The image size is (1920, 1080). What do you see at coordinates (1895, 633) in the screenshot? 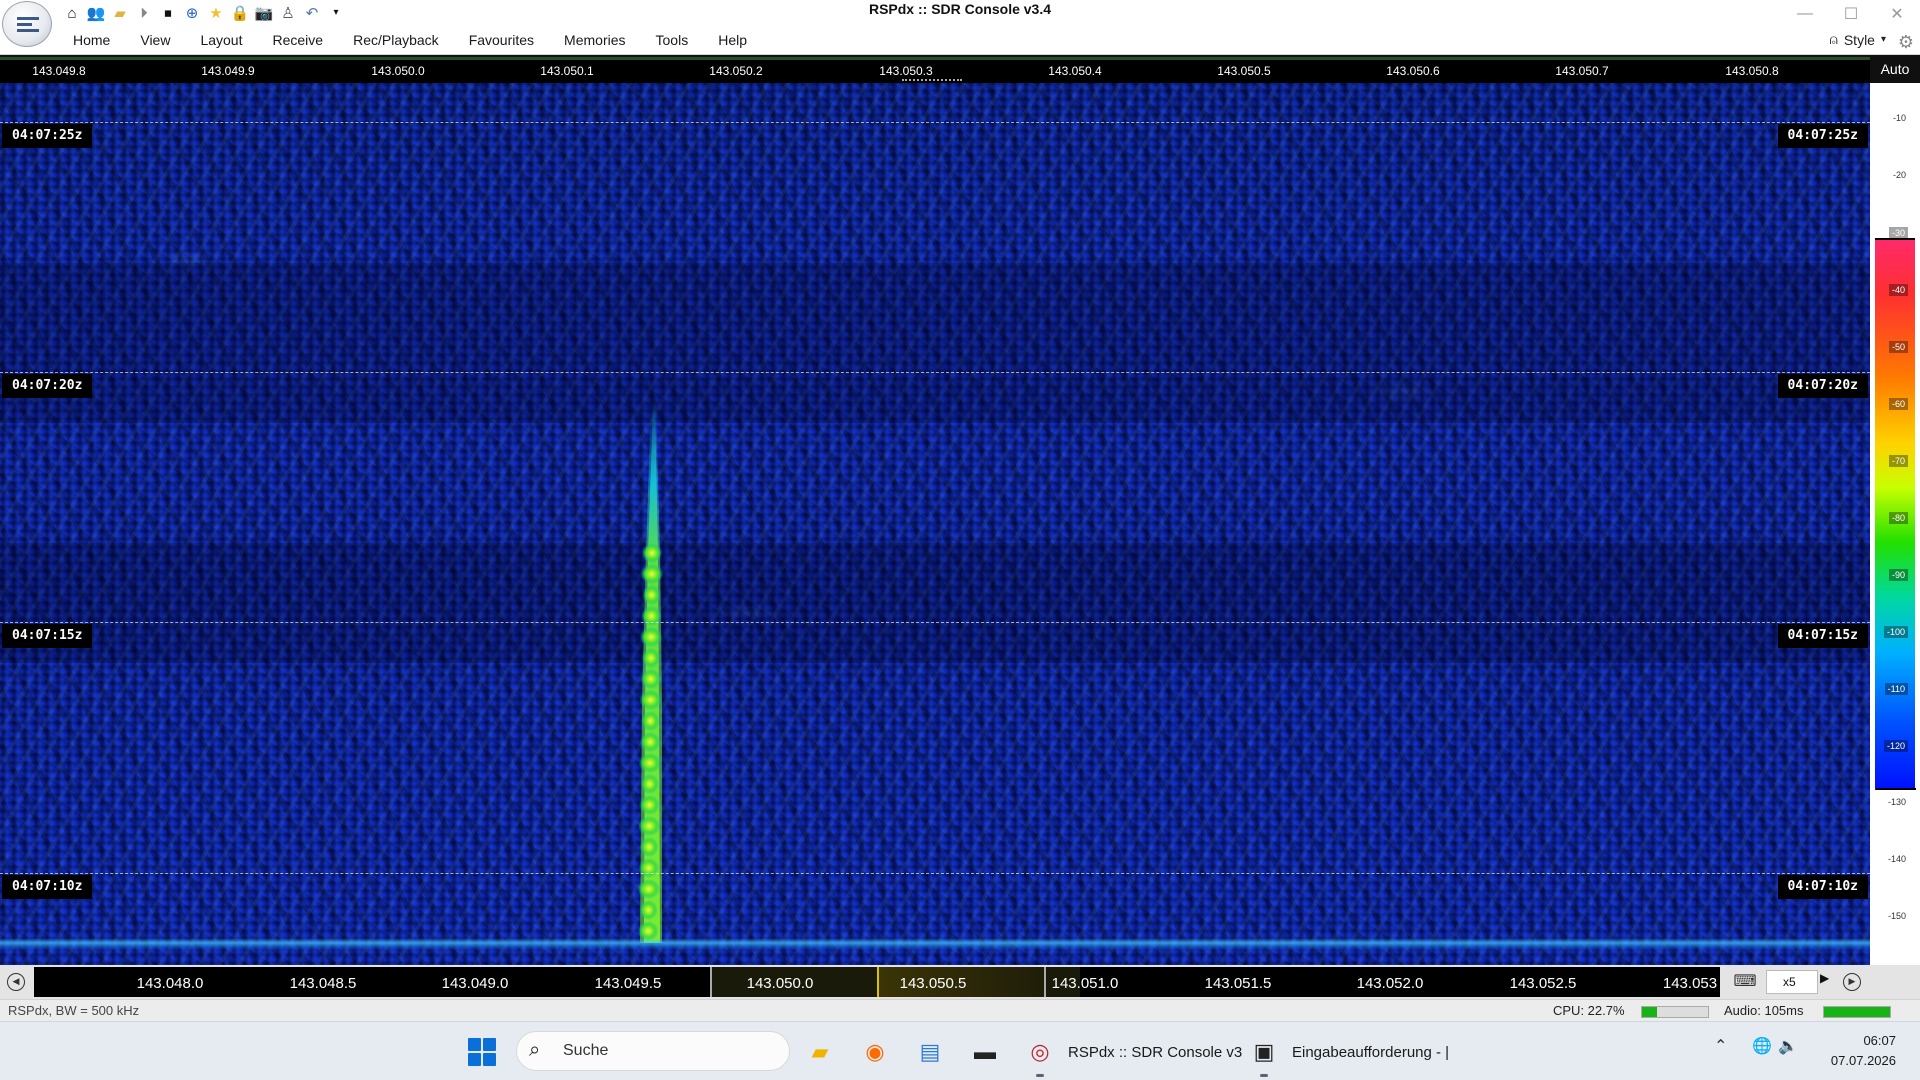
I see `scale-tick-label: -100` at bounding box center [1895, 633].